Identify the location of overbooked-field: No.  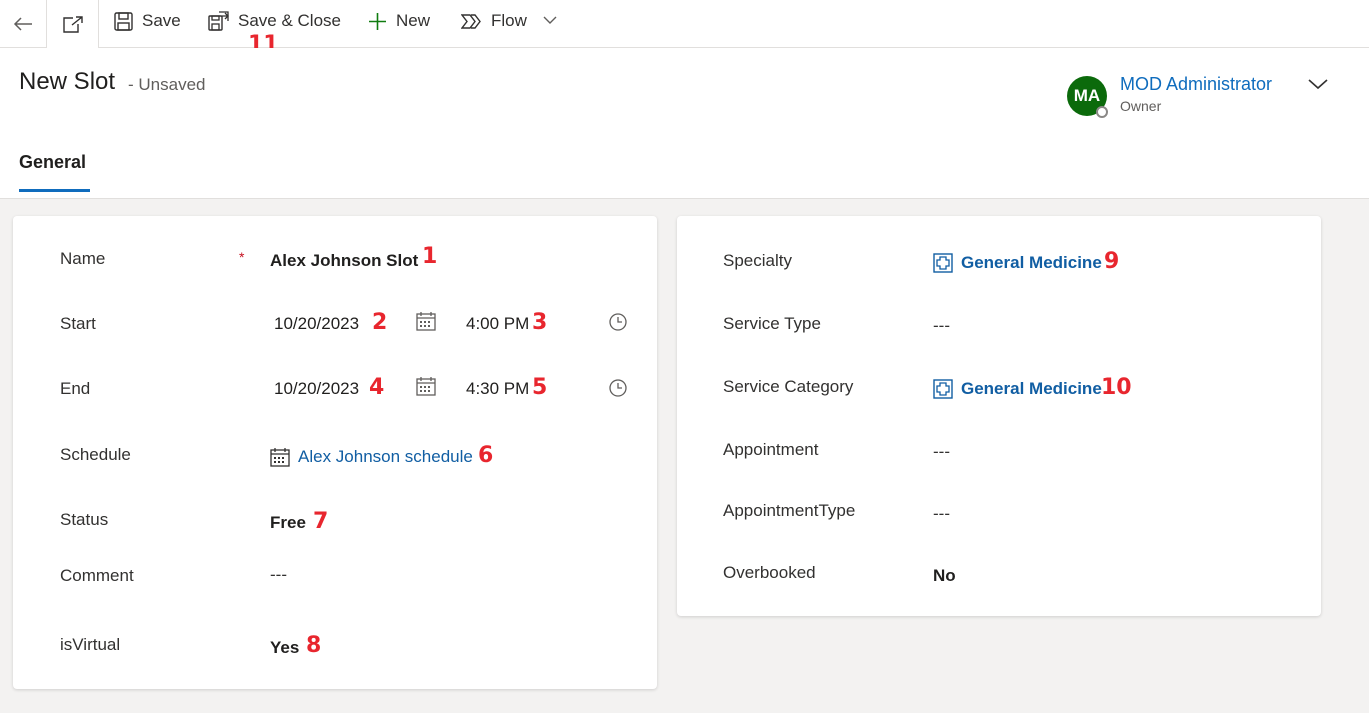
(944, 576).